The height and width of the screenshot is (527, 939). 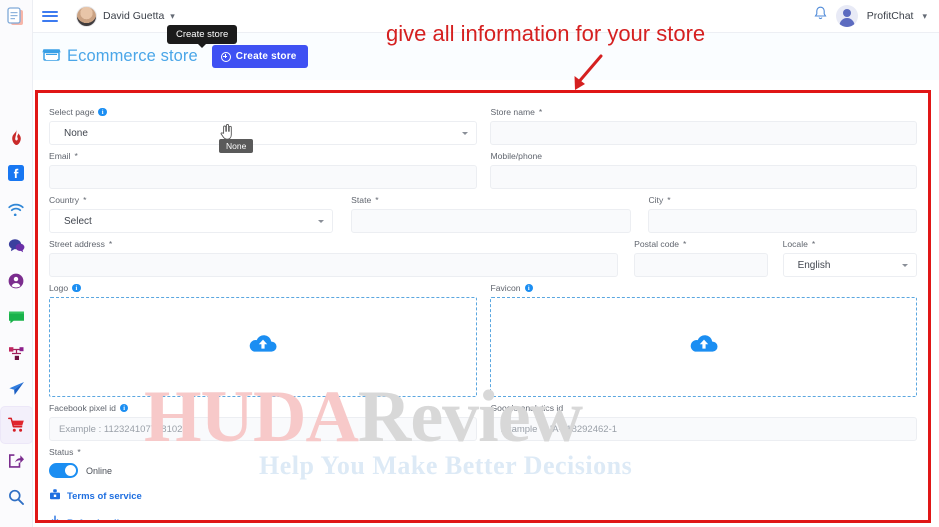 What do you see at coordinates (98, 520) in the screenshot?
I see `refund-policy-label: Refund policy` at bounding box center [98, 520].